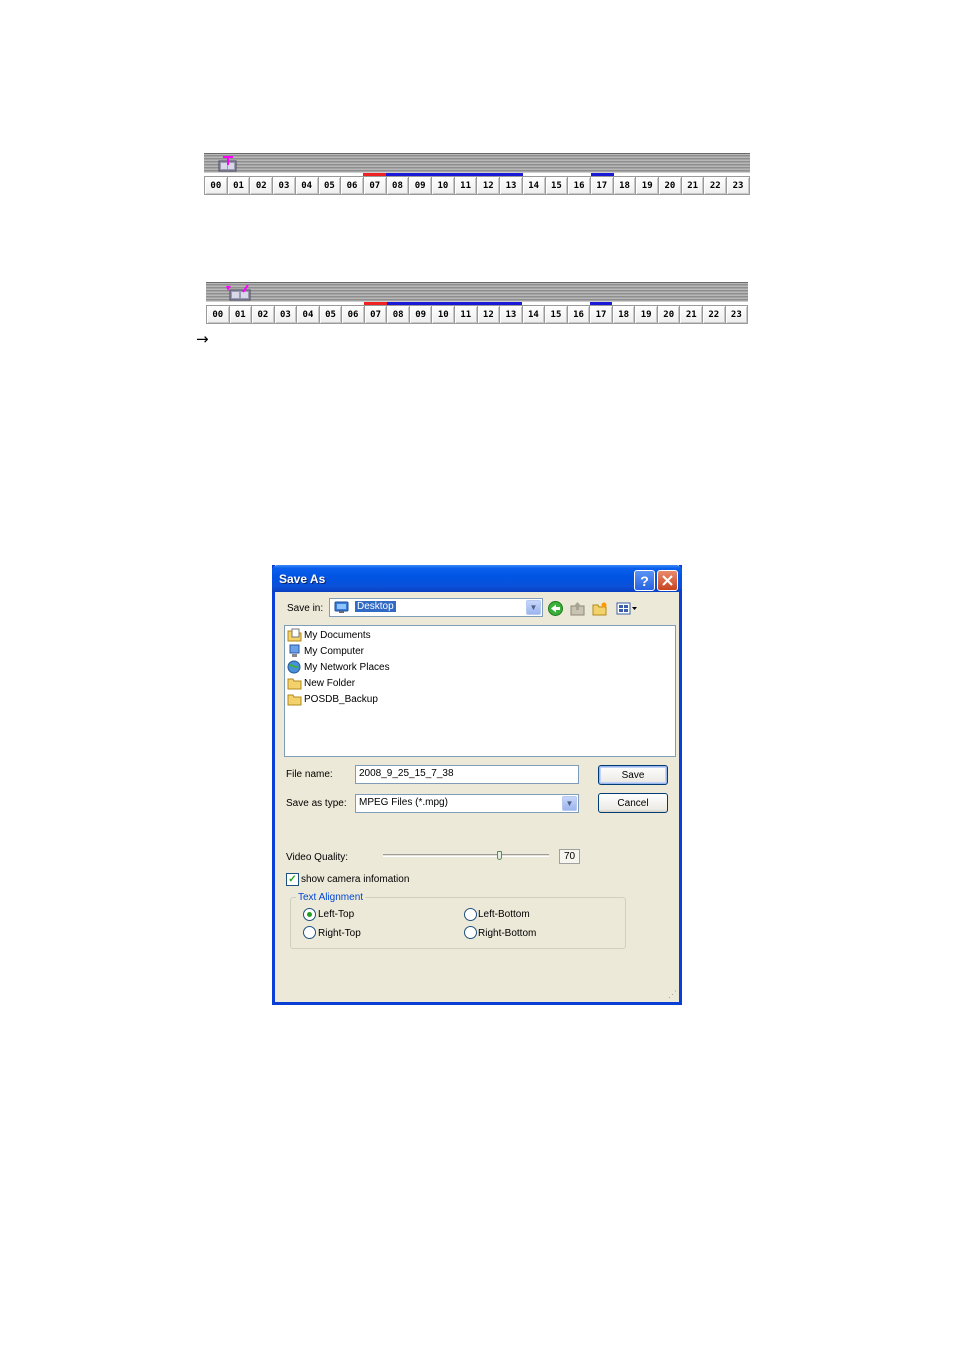 The width and height of the screenshot is (954, 1350). I want to click on resize-grip-icon: ⋰, so click(672, 994).